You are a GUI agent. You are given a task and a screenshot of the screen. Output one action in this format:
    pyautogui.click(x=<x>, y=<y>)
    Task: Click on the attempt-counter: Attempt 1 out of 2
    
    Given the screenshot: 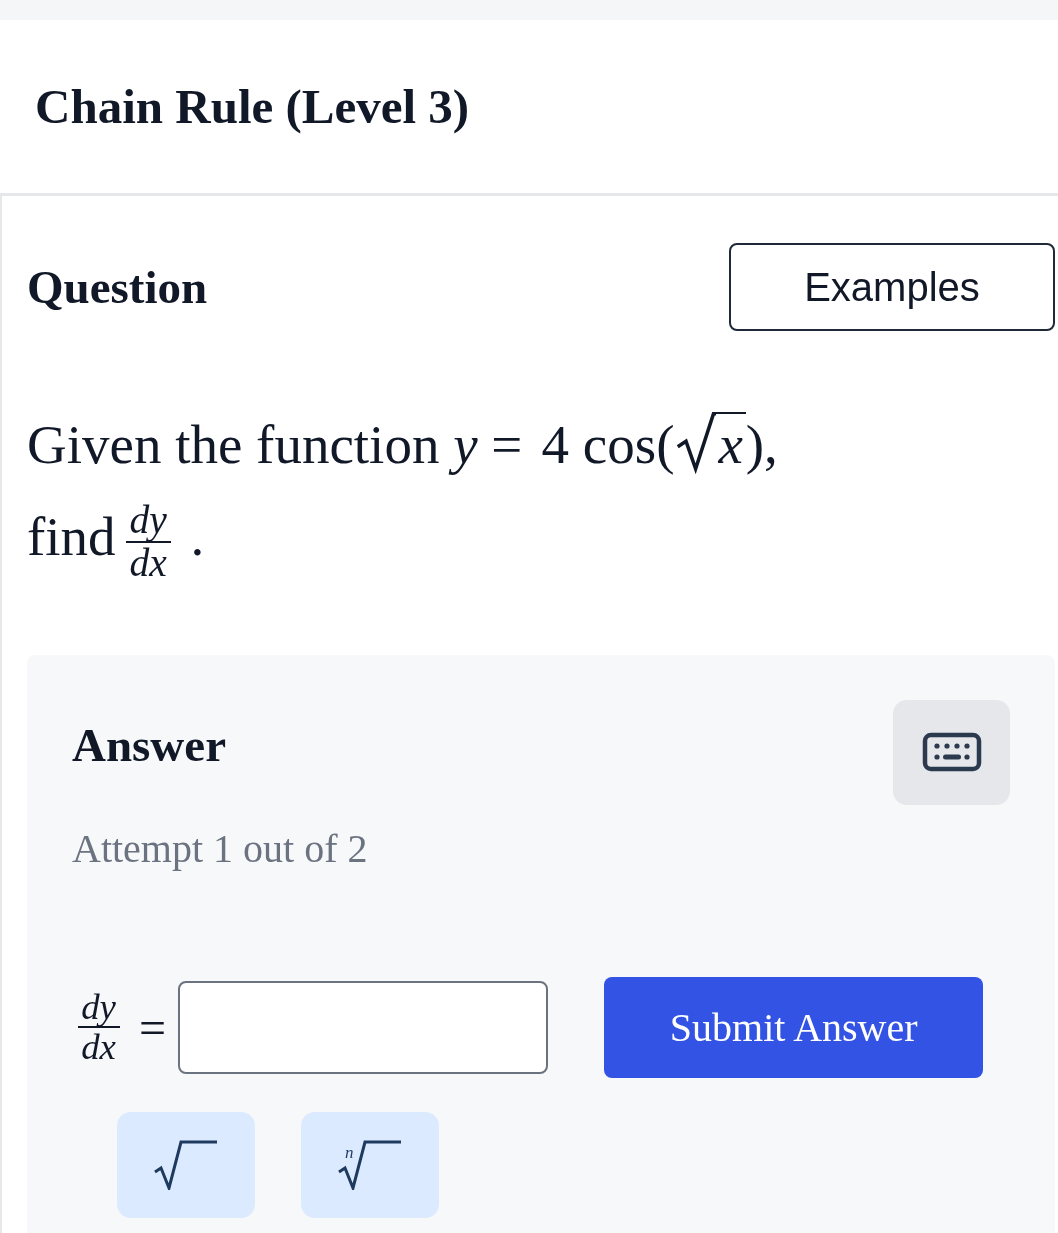 What is the action you would take?
    pyautogui.click(x=220, y=848)
    